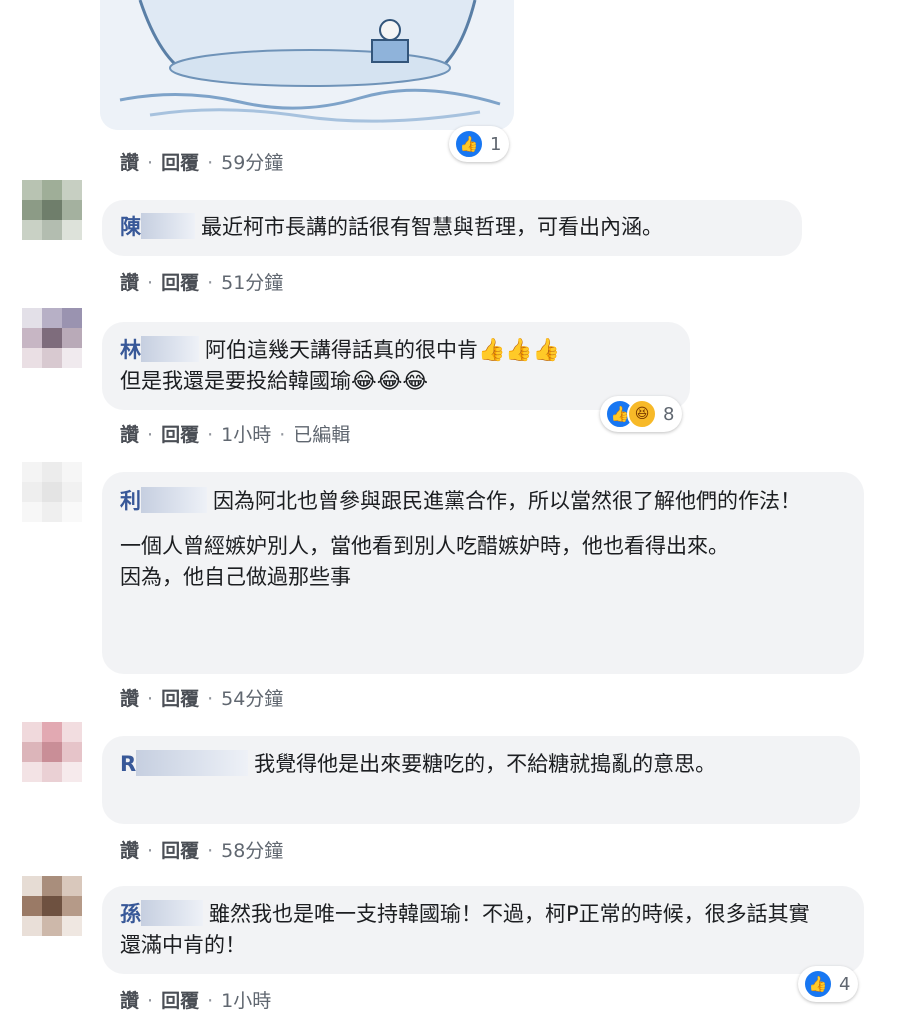 The width and height of the screenshot is (900, 1026). What do you see at coordinates (130, 914) in the screenshot?
I see `commenter-name: 孫` at bounding box center [130, 914].